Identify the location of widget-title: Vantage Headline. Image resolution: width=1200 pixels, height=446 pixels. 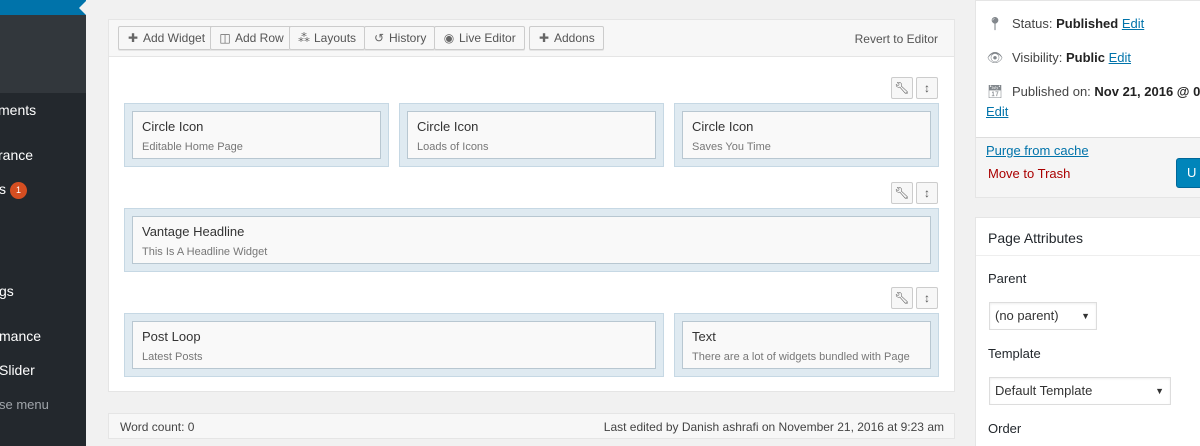
(193, 231).